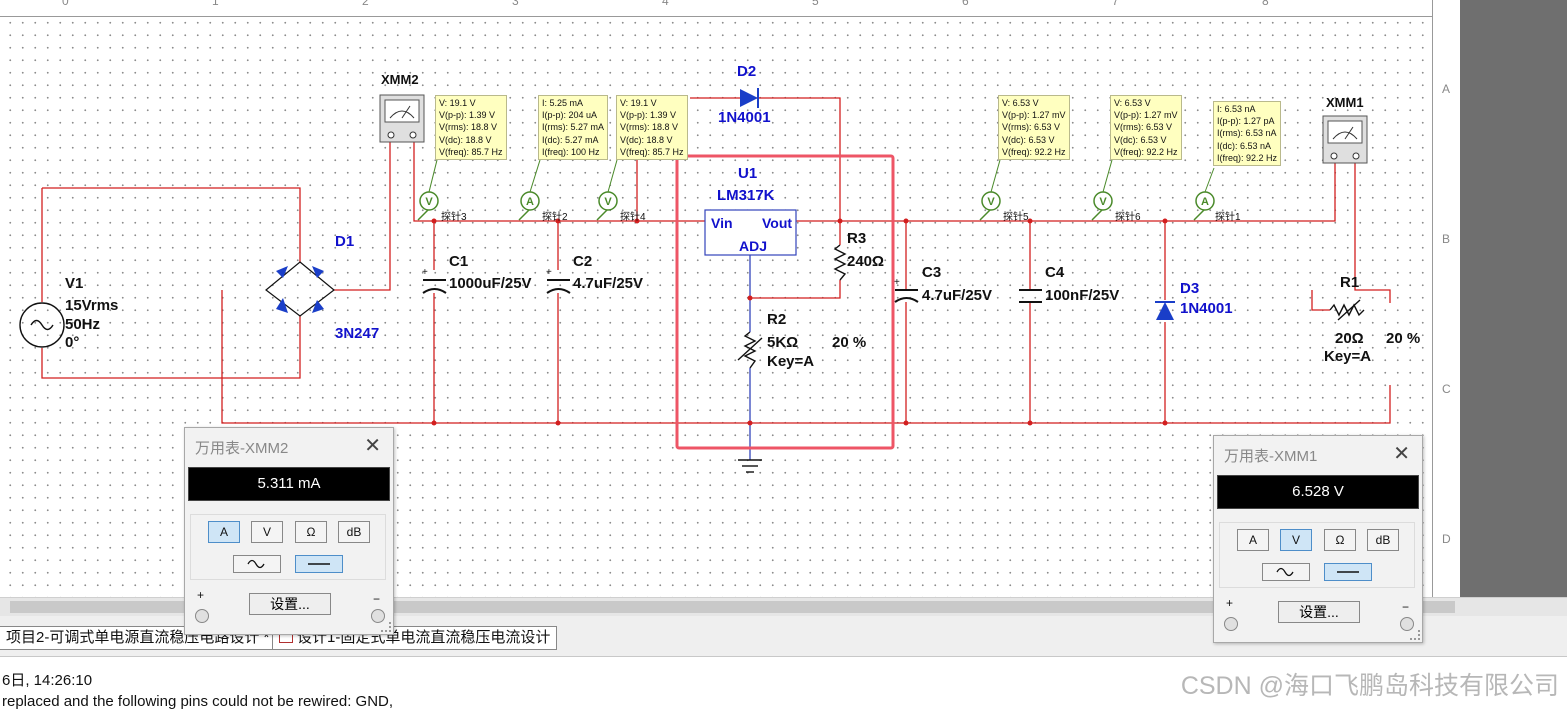  Describe the element at coordinates (840, 262) in the screenshot. I see `r3-resistor` at that location.